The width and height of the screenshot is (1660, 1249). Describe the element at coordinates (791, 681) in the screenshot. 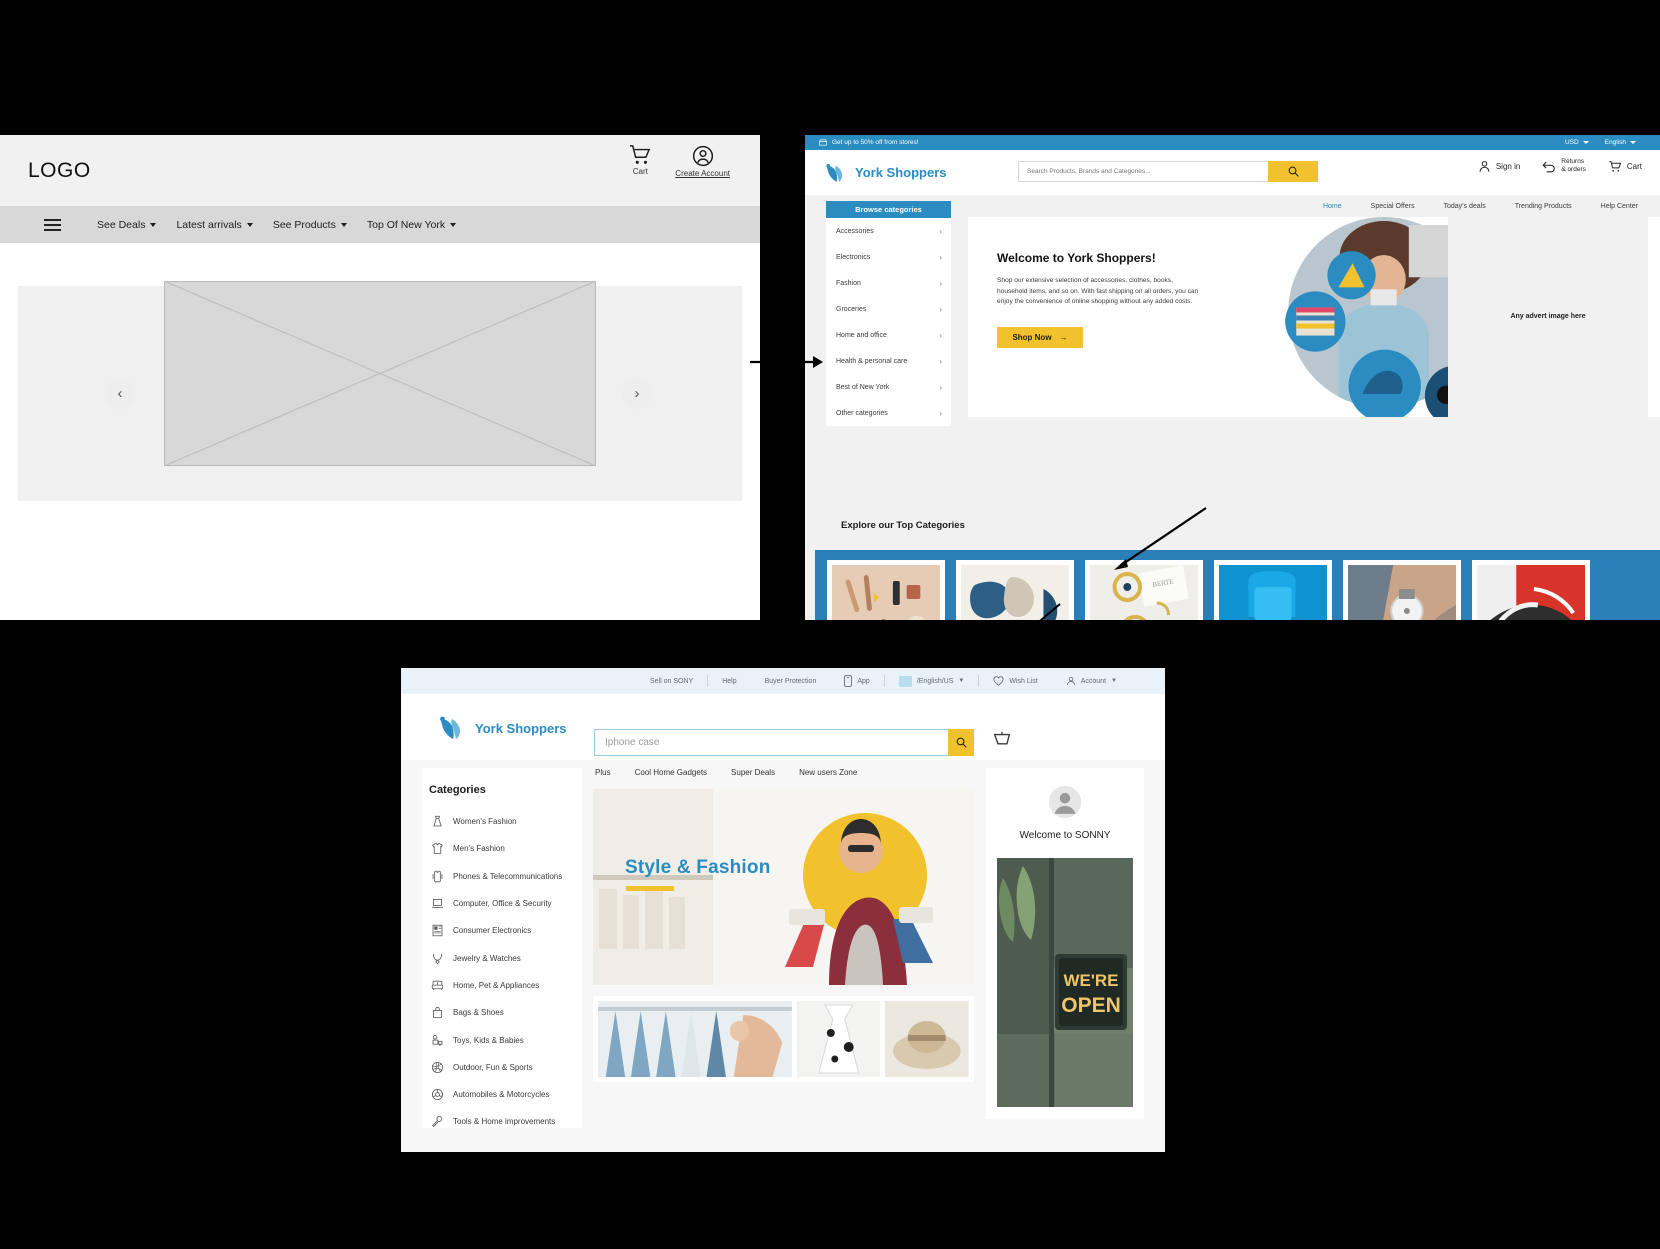

I see `buyer-protection-link: Buyer Protection` at that location.